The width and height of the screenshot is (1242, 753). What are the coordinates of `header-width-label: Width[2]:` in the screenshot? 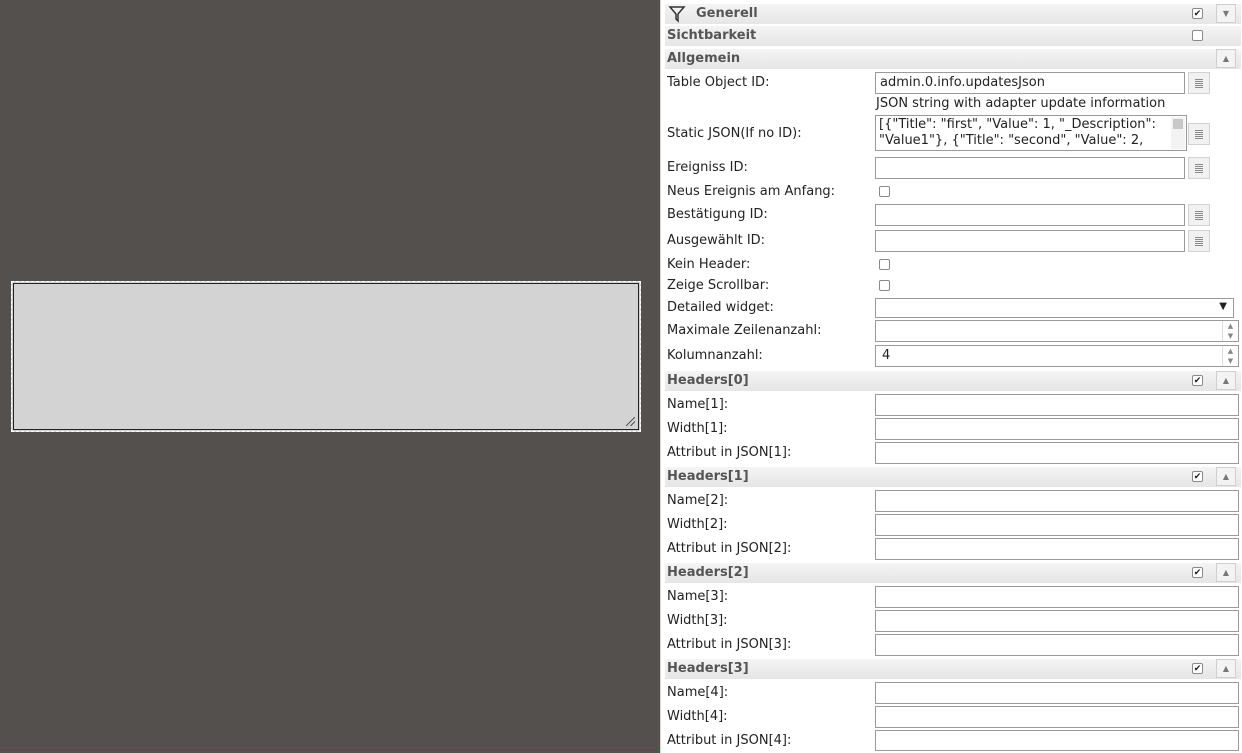 It's located at (697, 524).